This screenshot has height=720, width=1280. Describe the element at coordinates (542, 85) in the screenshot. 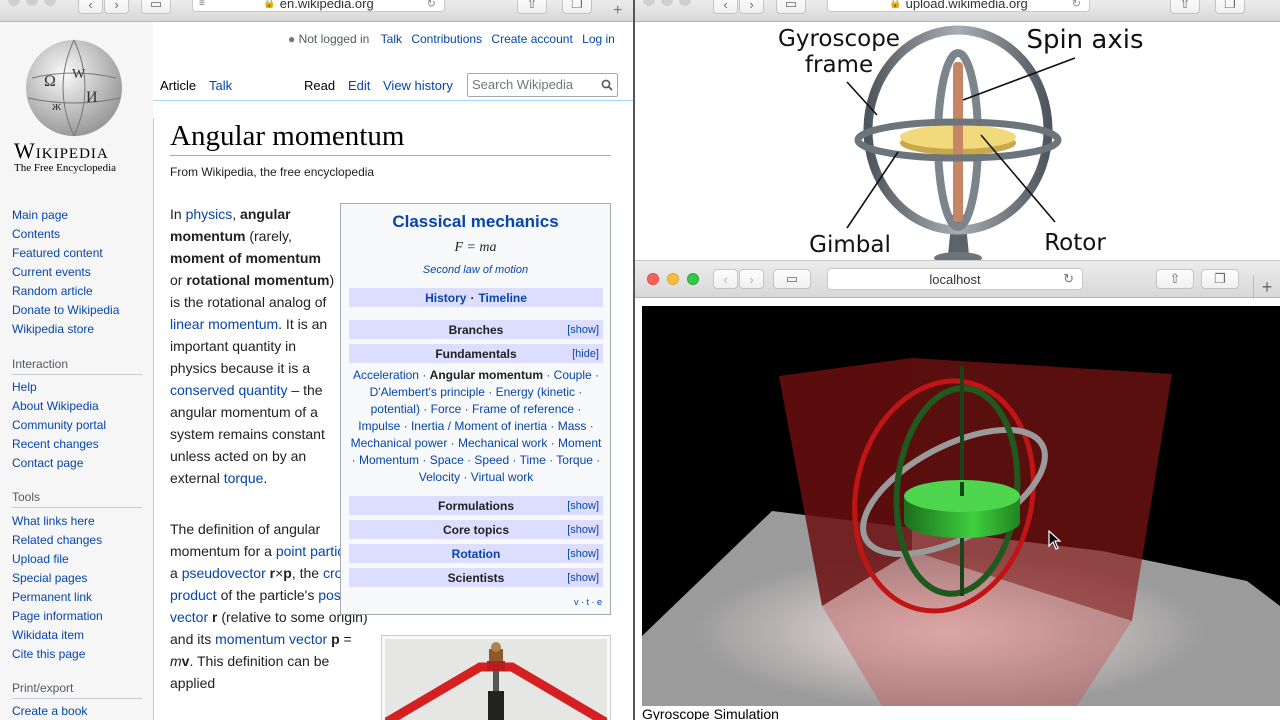

I see `search-input: Search Wikipedia` at that location.